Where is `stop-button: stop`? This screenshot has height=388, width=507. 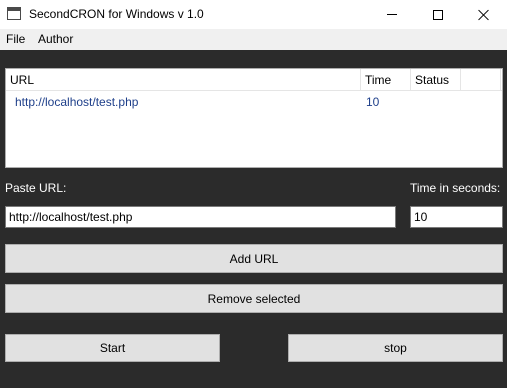 stop-button: stop is located at coordinates (395, 348).